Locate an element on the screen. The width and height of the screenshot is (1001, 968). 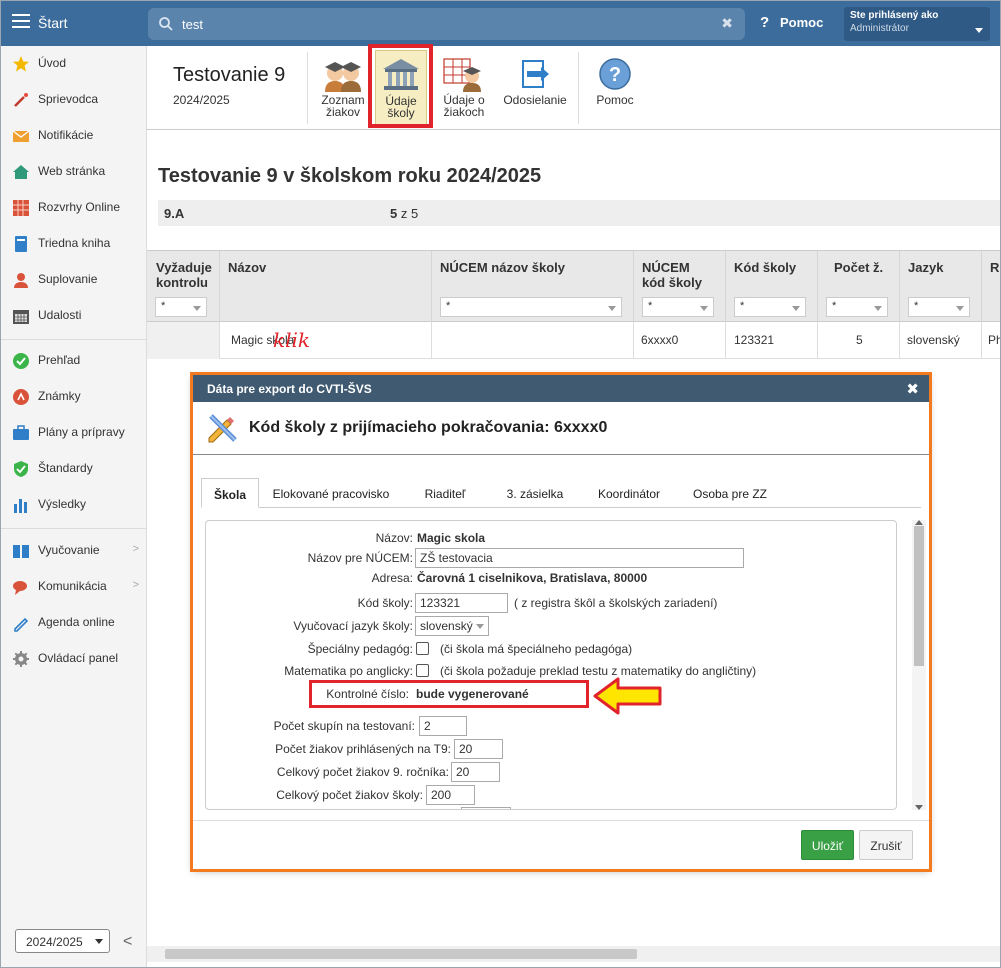
tab-zasielka: 3. zásielka is located at coordinates (535, 493).